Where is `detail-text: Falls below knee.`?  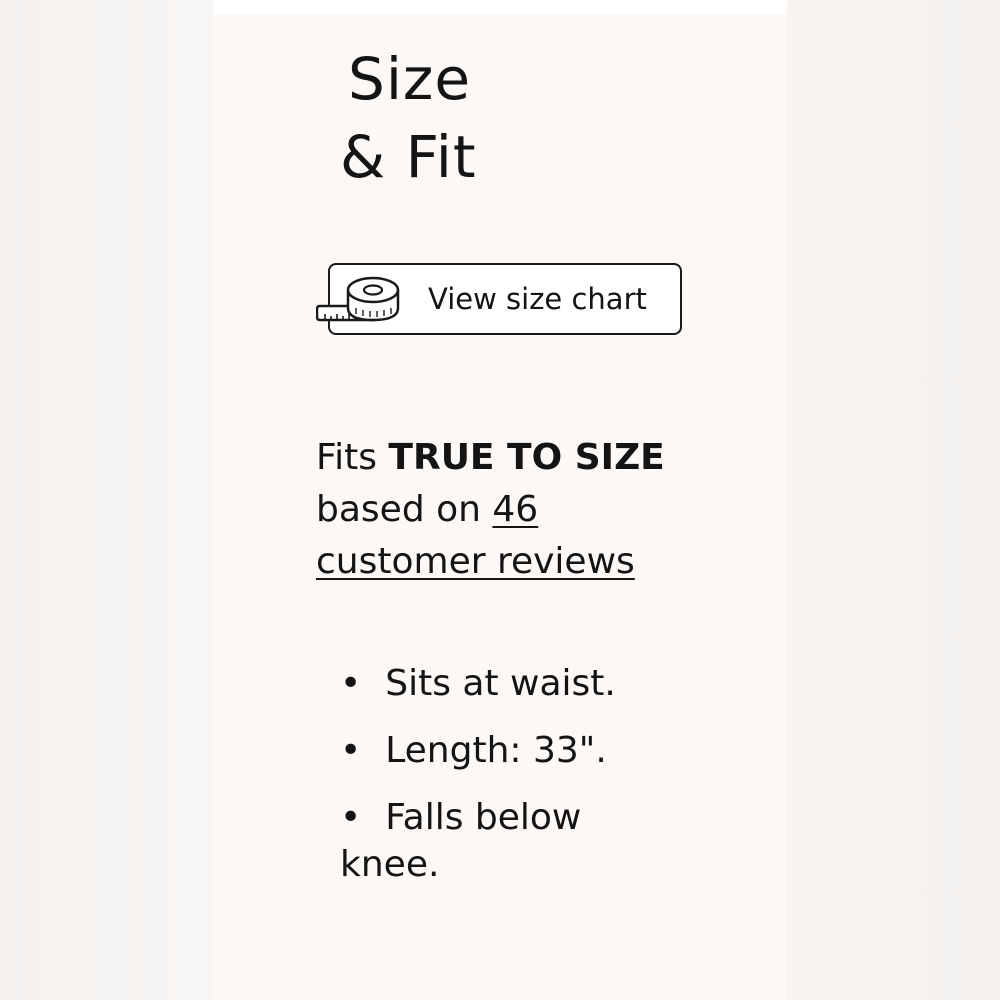
detail-text: Falls below knee. is located at coordinates (461, 841).